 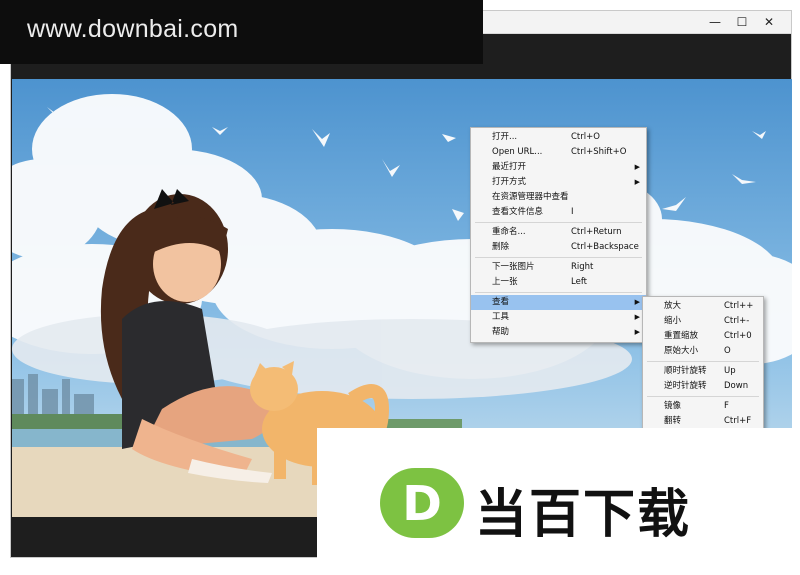 I want to click on menu-item-file-info: 查看文件信息 I, so click(x=558, y=212).